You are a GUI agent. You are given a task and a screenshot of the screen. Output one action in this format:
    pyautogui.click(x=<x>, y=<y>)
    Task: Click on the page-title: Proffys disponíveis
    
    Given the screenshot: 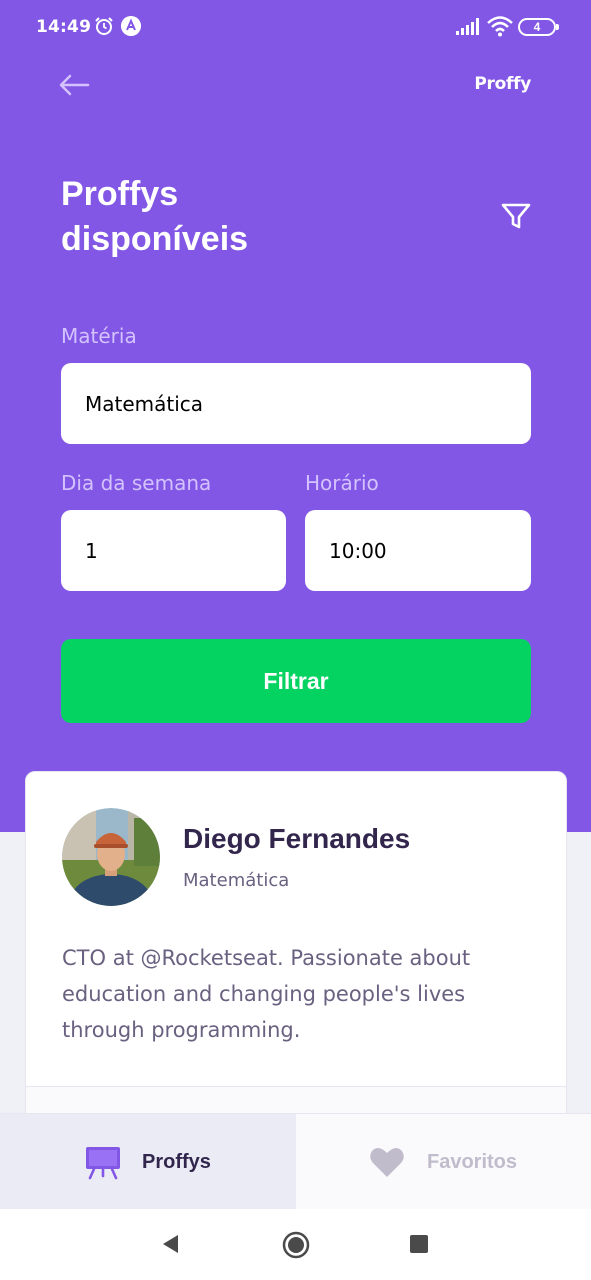 What is the action you would take?
    pyautogui.click(x=211, y=217)
    